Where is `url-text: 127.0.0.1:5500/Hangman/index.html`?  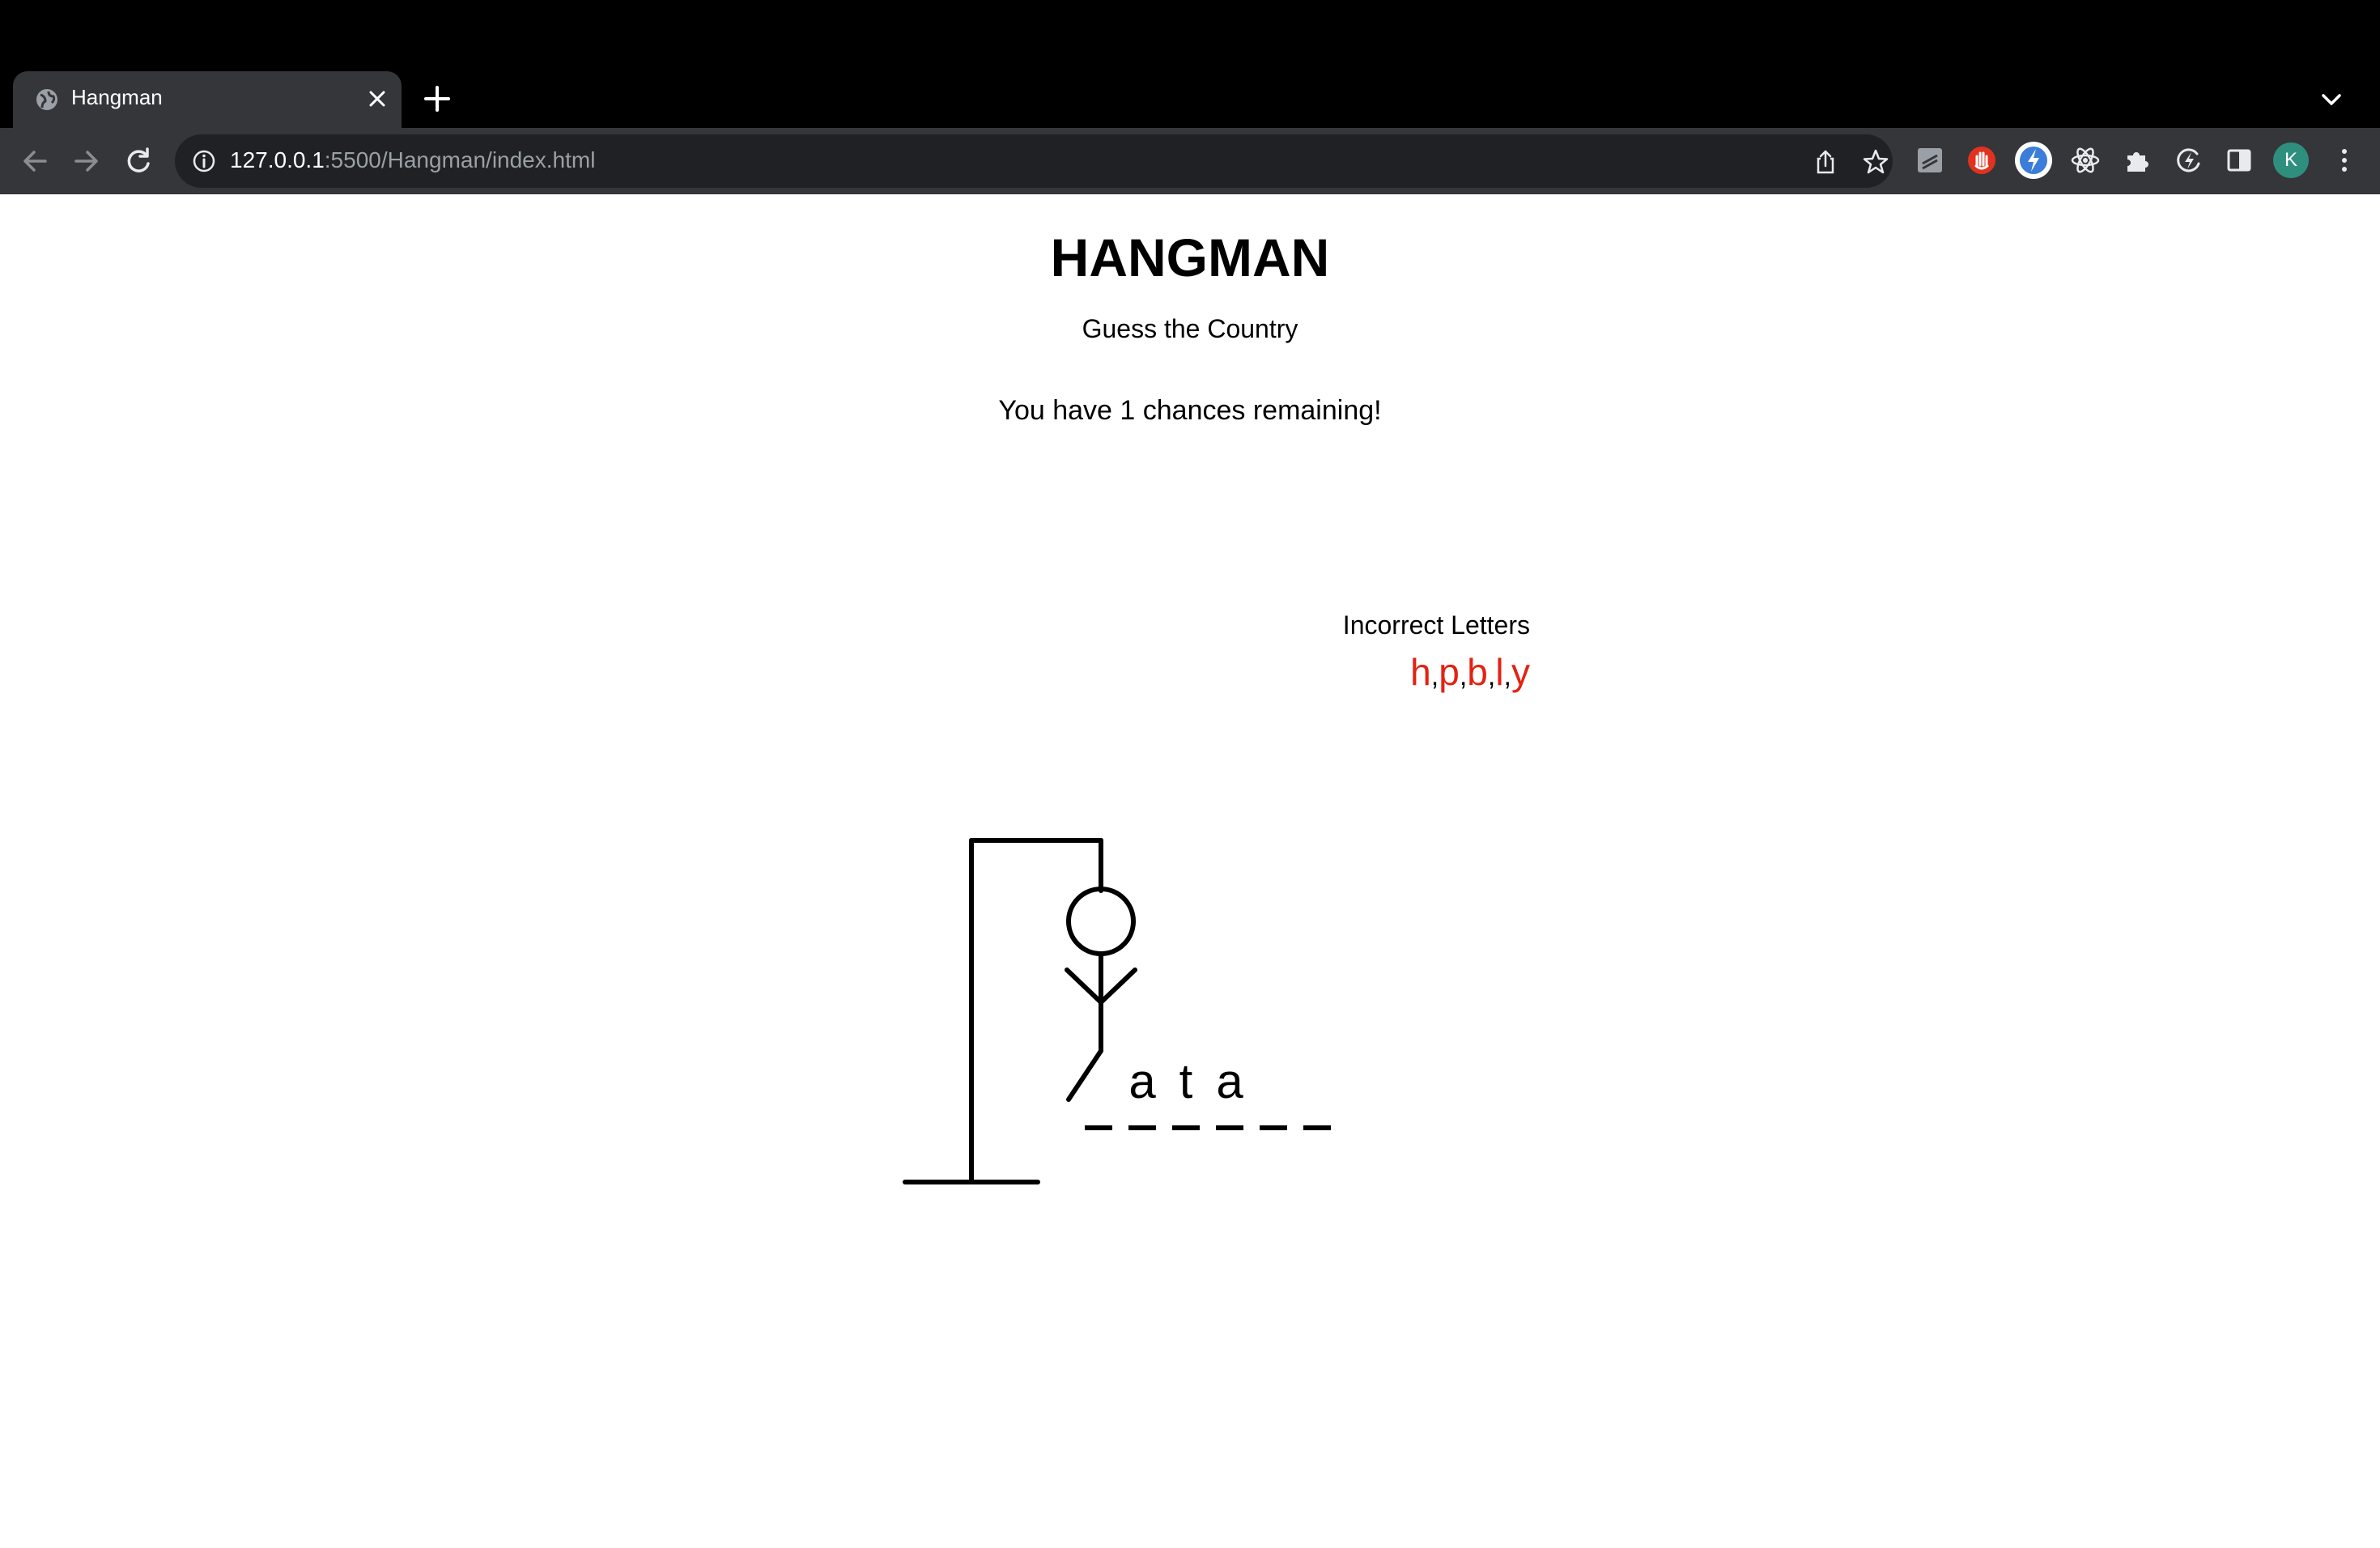 url-text: 127.0.0.1:5500/Hangman/index.html is located at coordinates (412, 160).